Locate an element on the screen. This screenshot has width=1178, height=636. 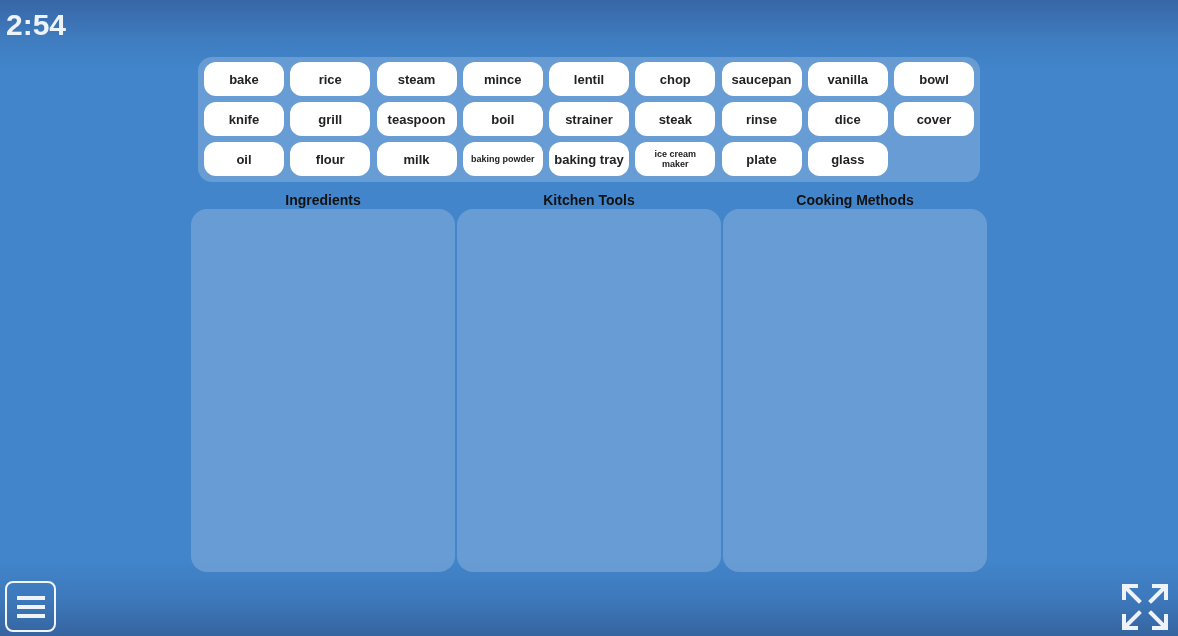
word-card: baking powder is located at coordinates (502, 159).